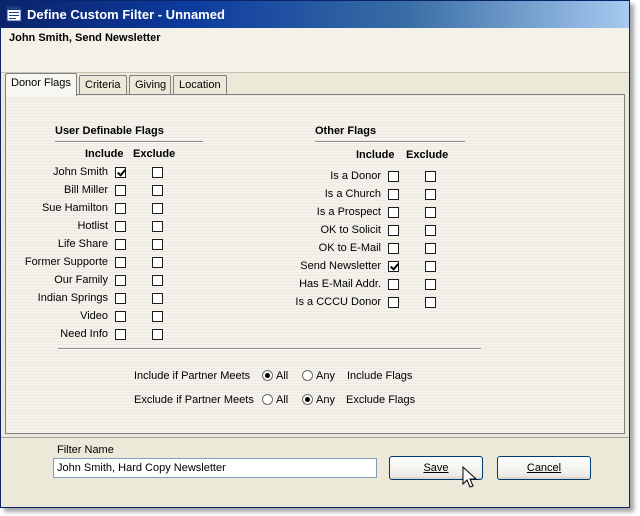 Image resolution: width=640 pixels, height=516 pixels. I want to click on flag-label: Send Newsletter, so click(340, 266).